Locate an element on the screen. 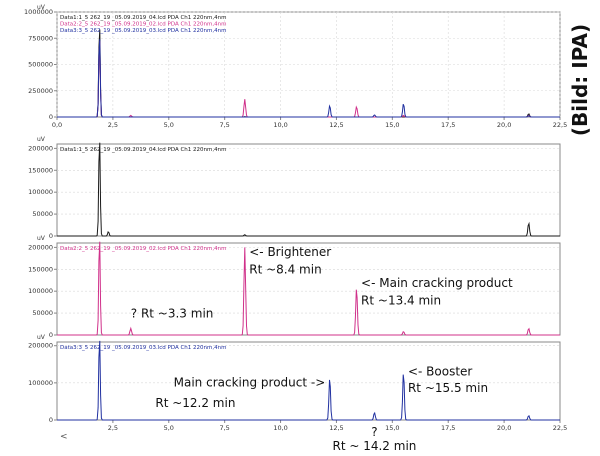 This screenshot has height=456, width=600. annotation-label: Rt ~12.2 min is located at coordinates (195, 403).